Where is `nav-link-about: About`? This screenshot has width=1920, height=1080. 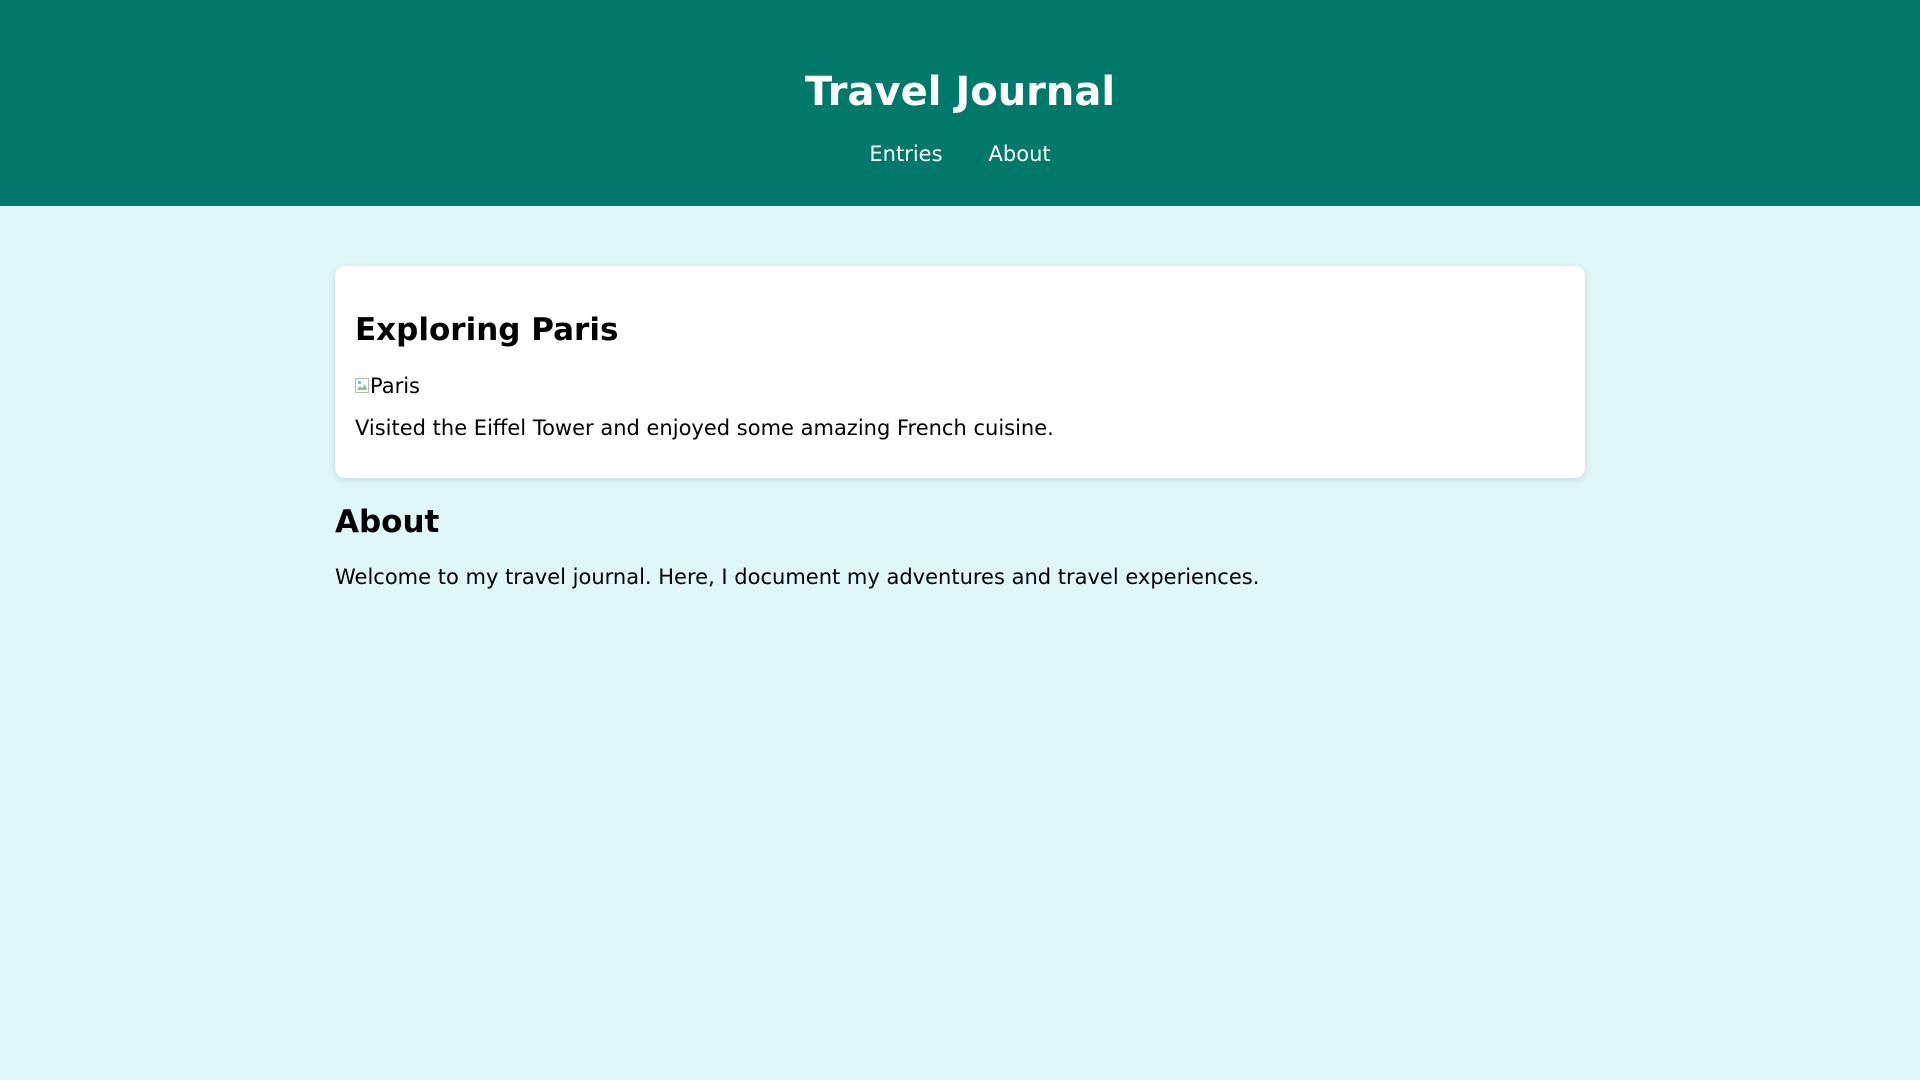
nav-link-about: About is located at coordinates (1020, 154).